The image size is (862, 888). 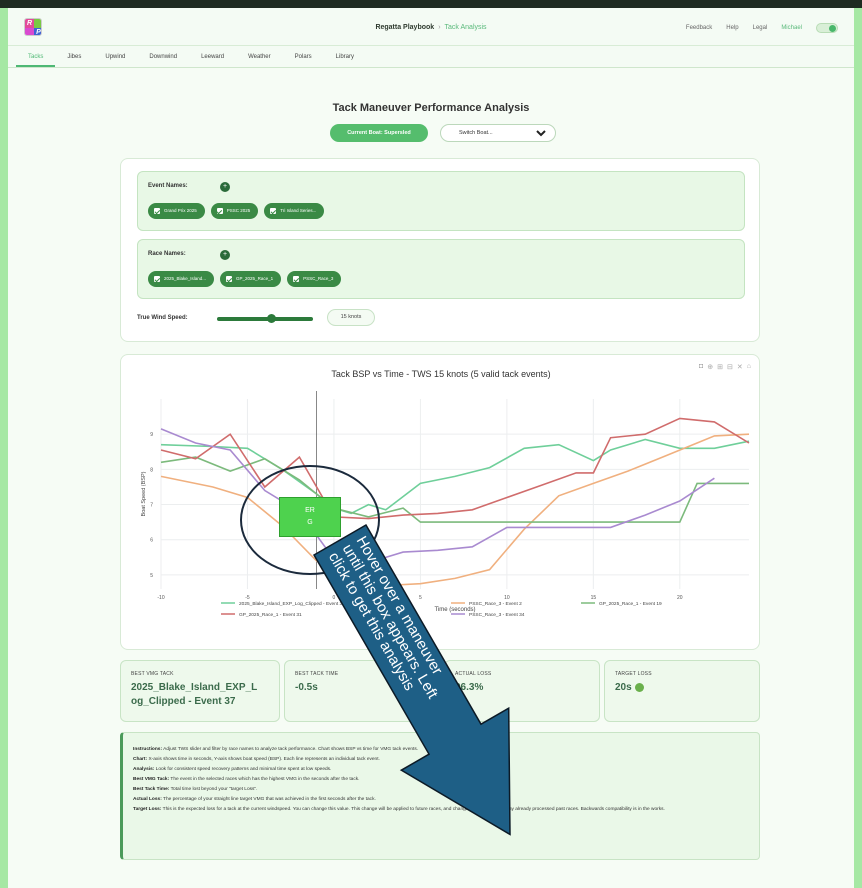 What do you see at coordinates (176, 211) in the screenshot?
I see `event-chip: Grand Prix 2025` at bounding box center [176, 211].